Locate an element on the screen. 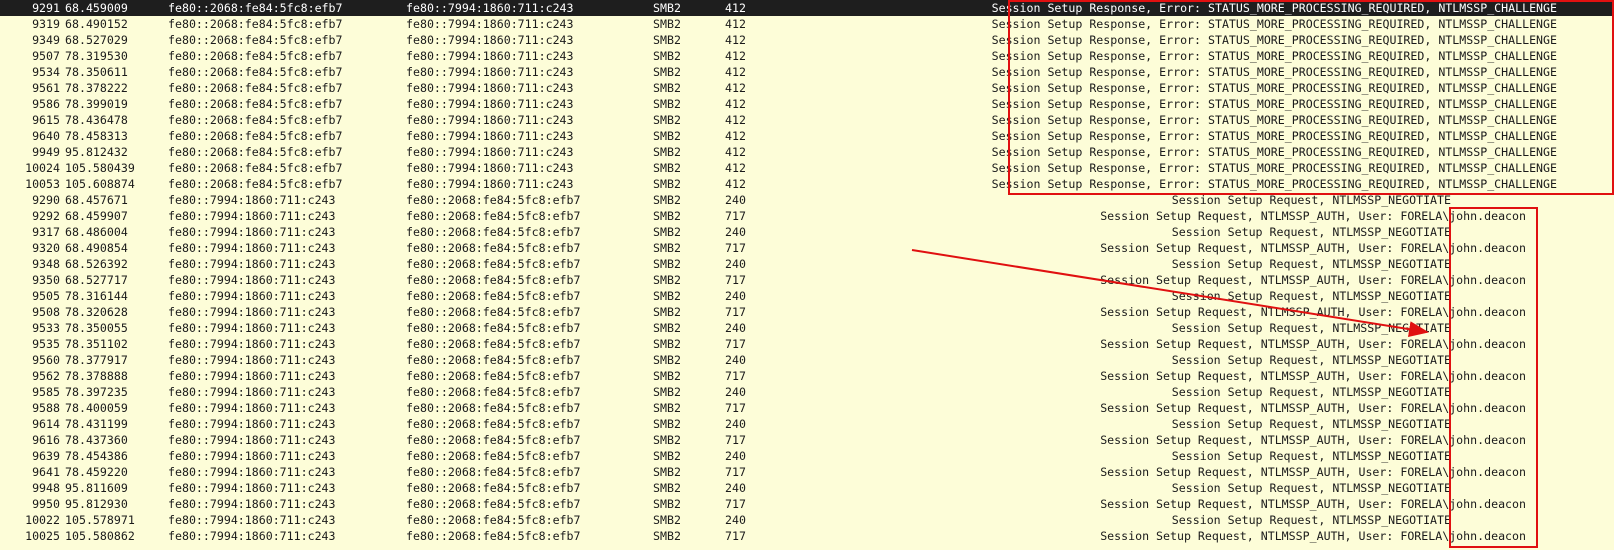 The height and width of the screenshot is (550, 1614). packet-number-cell: 9320 is located at coordinates (46, 248).